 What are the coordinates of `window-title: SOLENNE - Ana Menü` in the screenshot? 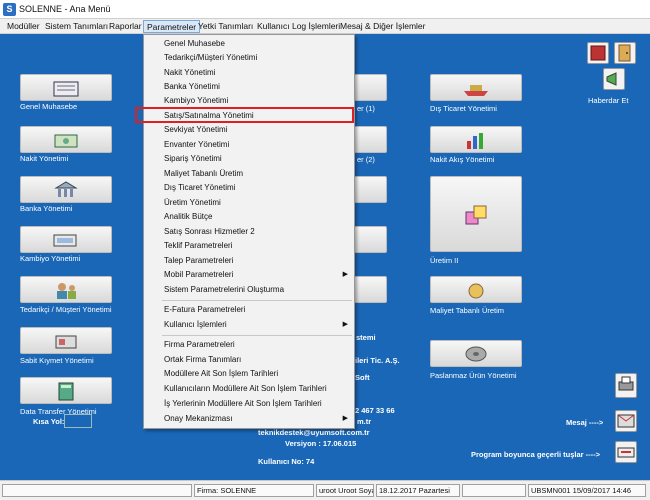 It's located at (65, 9).